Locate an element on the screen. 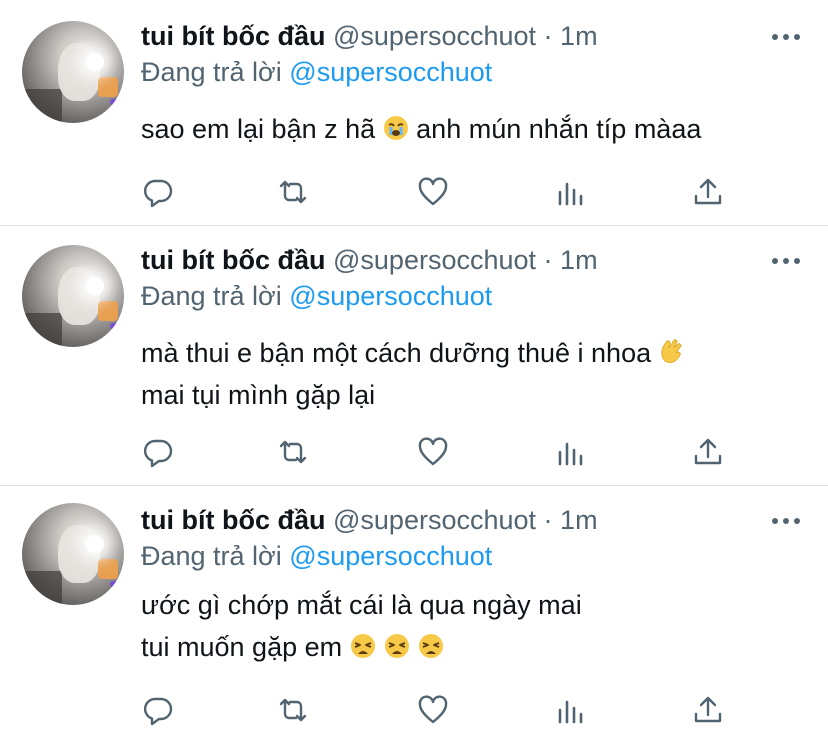 This screenshot has height=741, width=828. waving-hand-emoji is located at coordinates (671, 351).